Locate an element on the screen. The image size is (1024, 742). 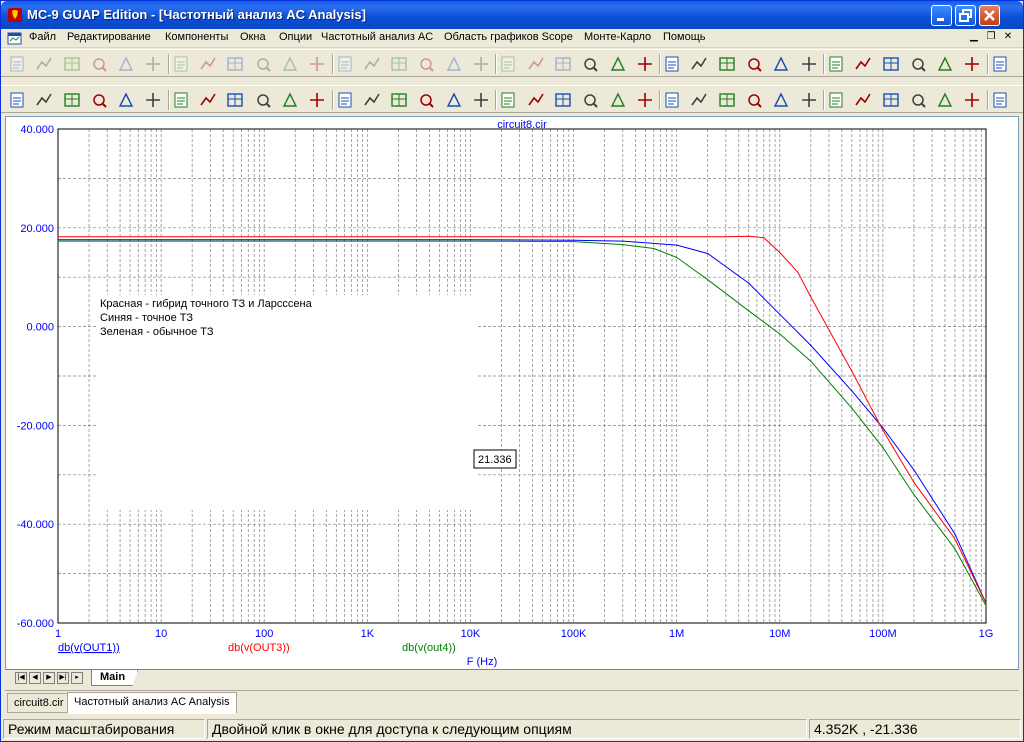
battery-icon is located at coordinates (536, 64).